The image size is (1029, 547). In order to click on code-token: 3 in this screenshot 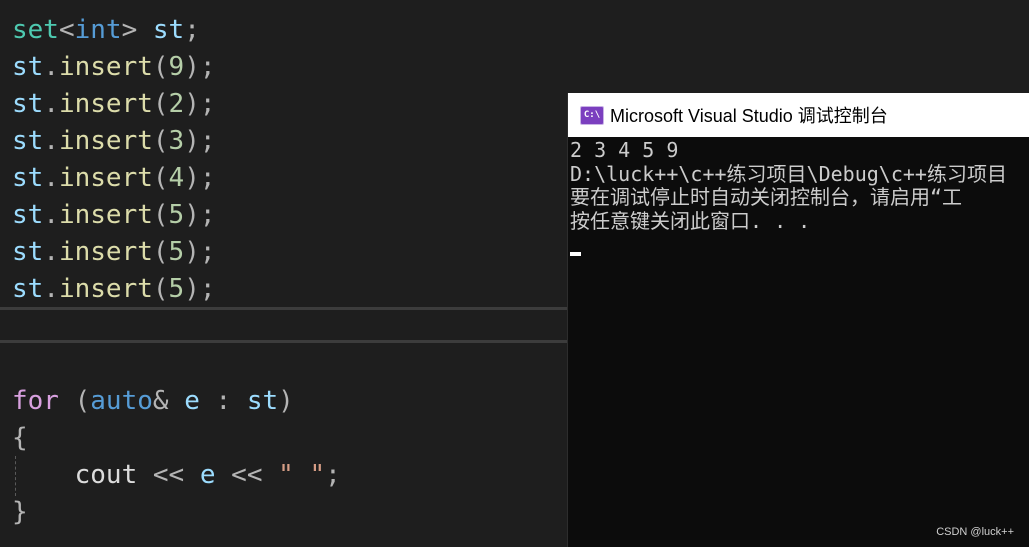, I will do `click(176, 141)`.